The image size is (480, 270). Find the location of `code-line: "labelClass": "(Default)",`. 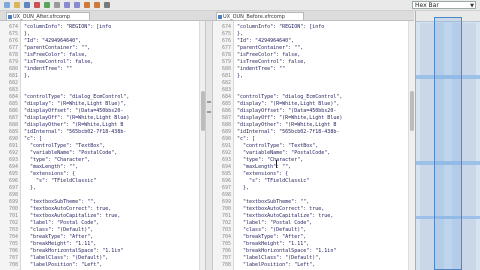

code-line: "labelClass": "(Default)", is located at coordinates (66, 258).